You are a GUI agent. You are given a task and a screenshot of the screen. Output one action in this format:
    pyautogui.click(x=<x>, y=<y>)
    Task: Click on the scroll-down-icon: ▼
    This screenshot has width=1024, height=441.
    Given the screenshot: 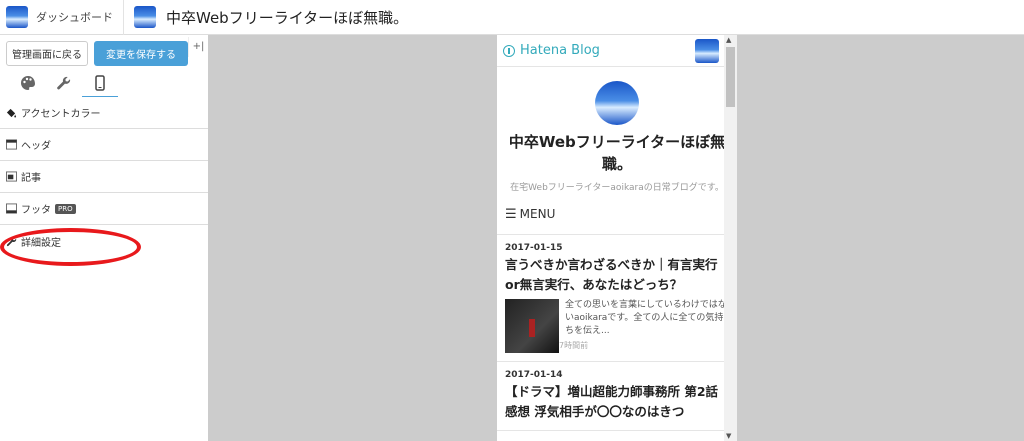 What is the action you would take?
    pyautogui.click(x=728, y=436)
    